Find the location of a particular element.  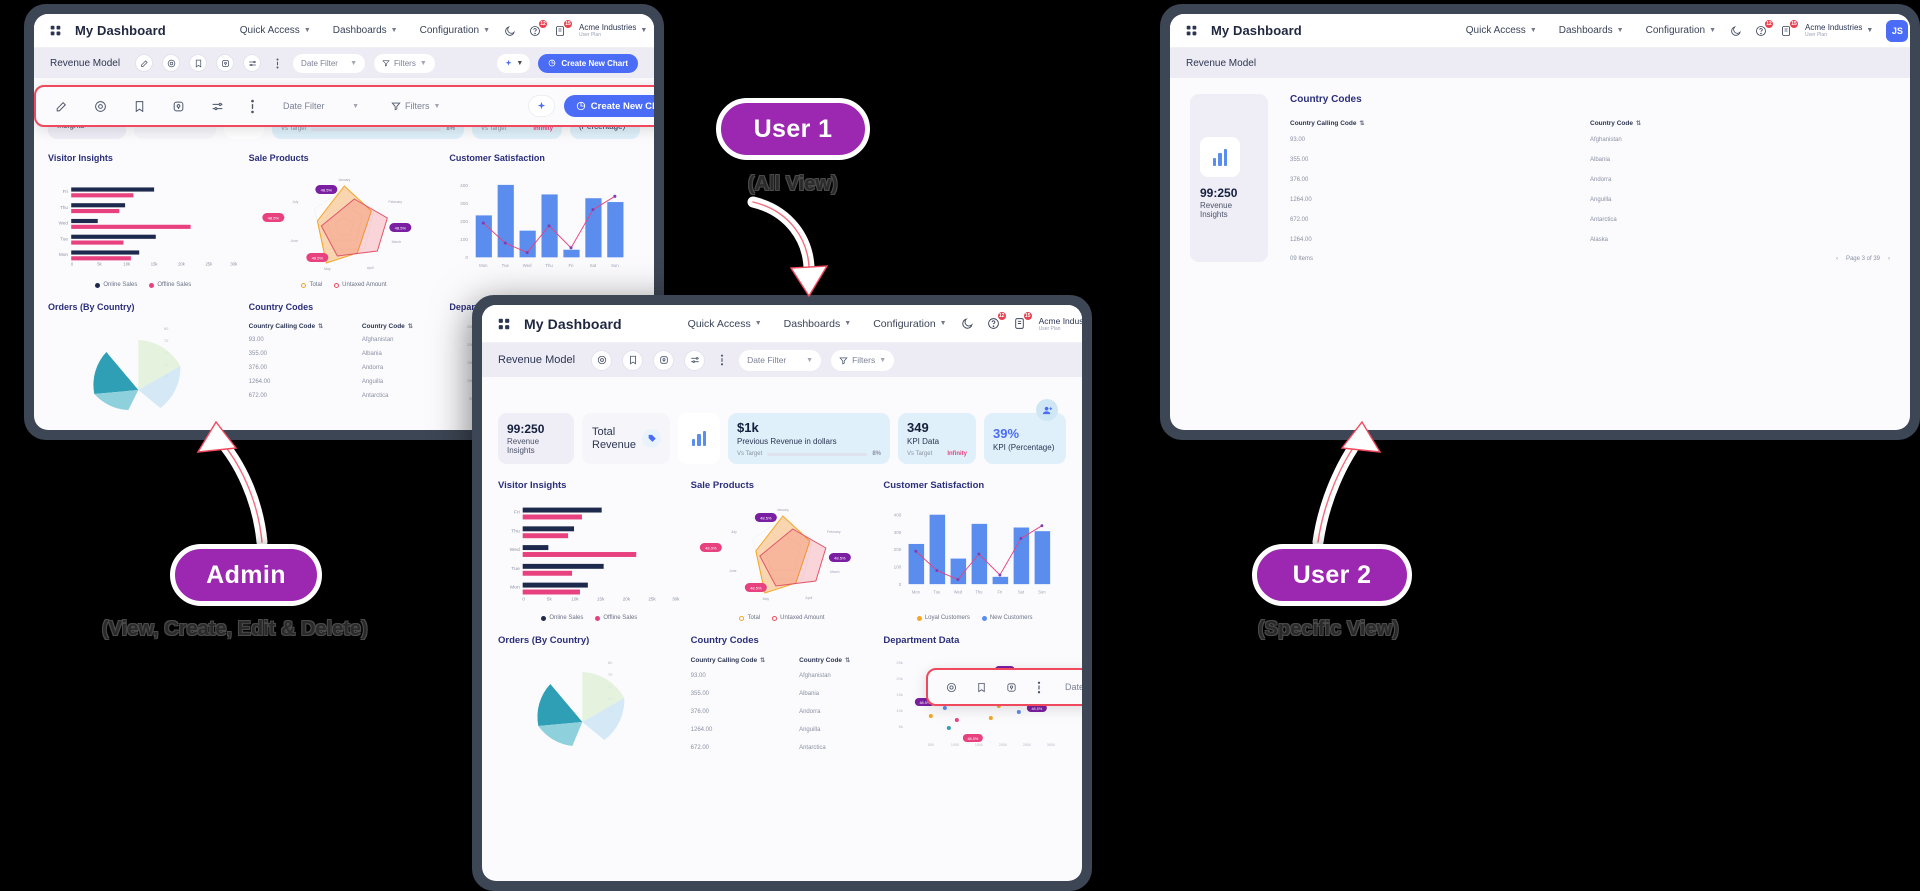

kpi-total-revenue: Total Revenue is located at coordinates (626, 438).